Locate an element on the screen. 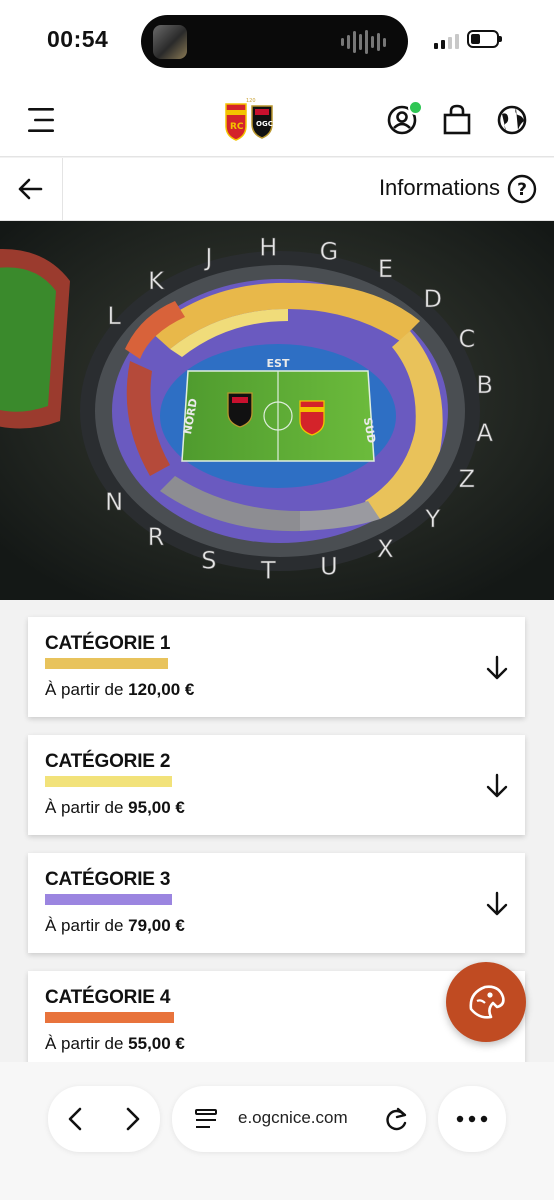  rc-lens-crest is located at coordinates (312, 418).